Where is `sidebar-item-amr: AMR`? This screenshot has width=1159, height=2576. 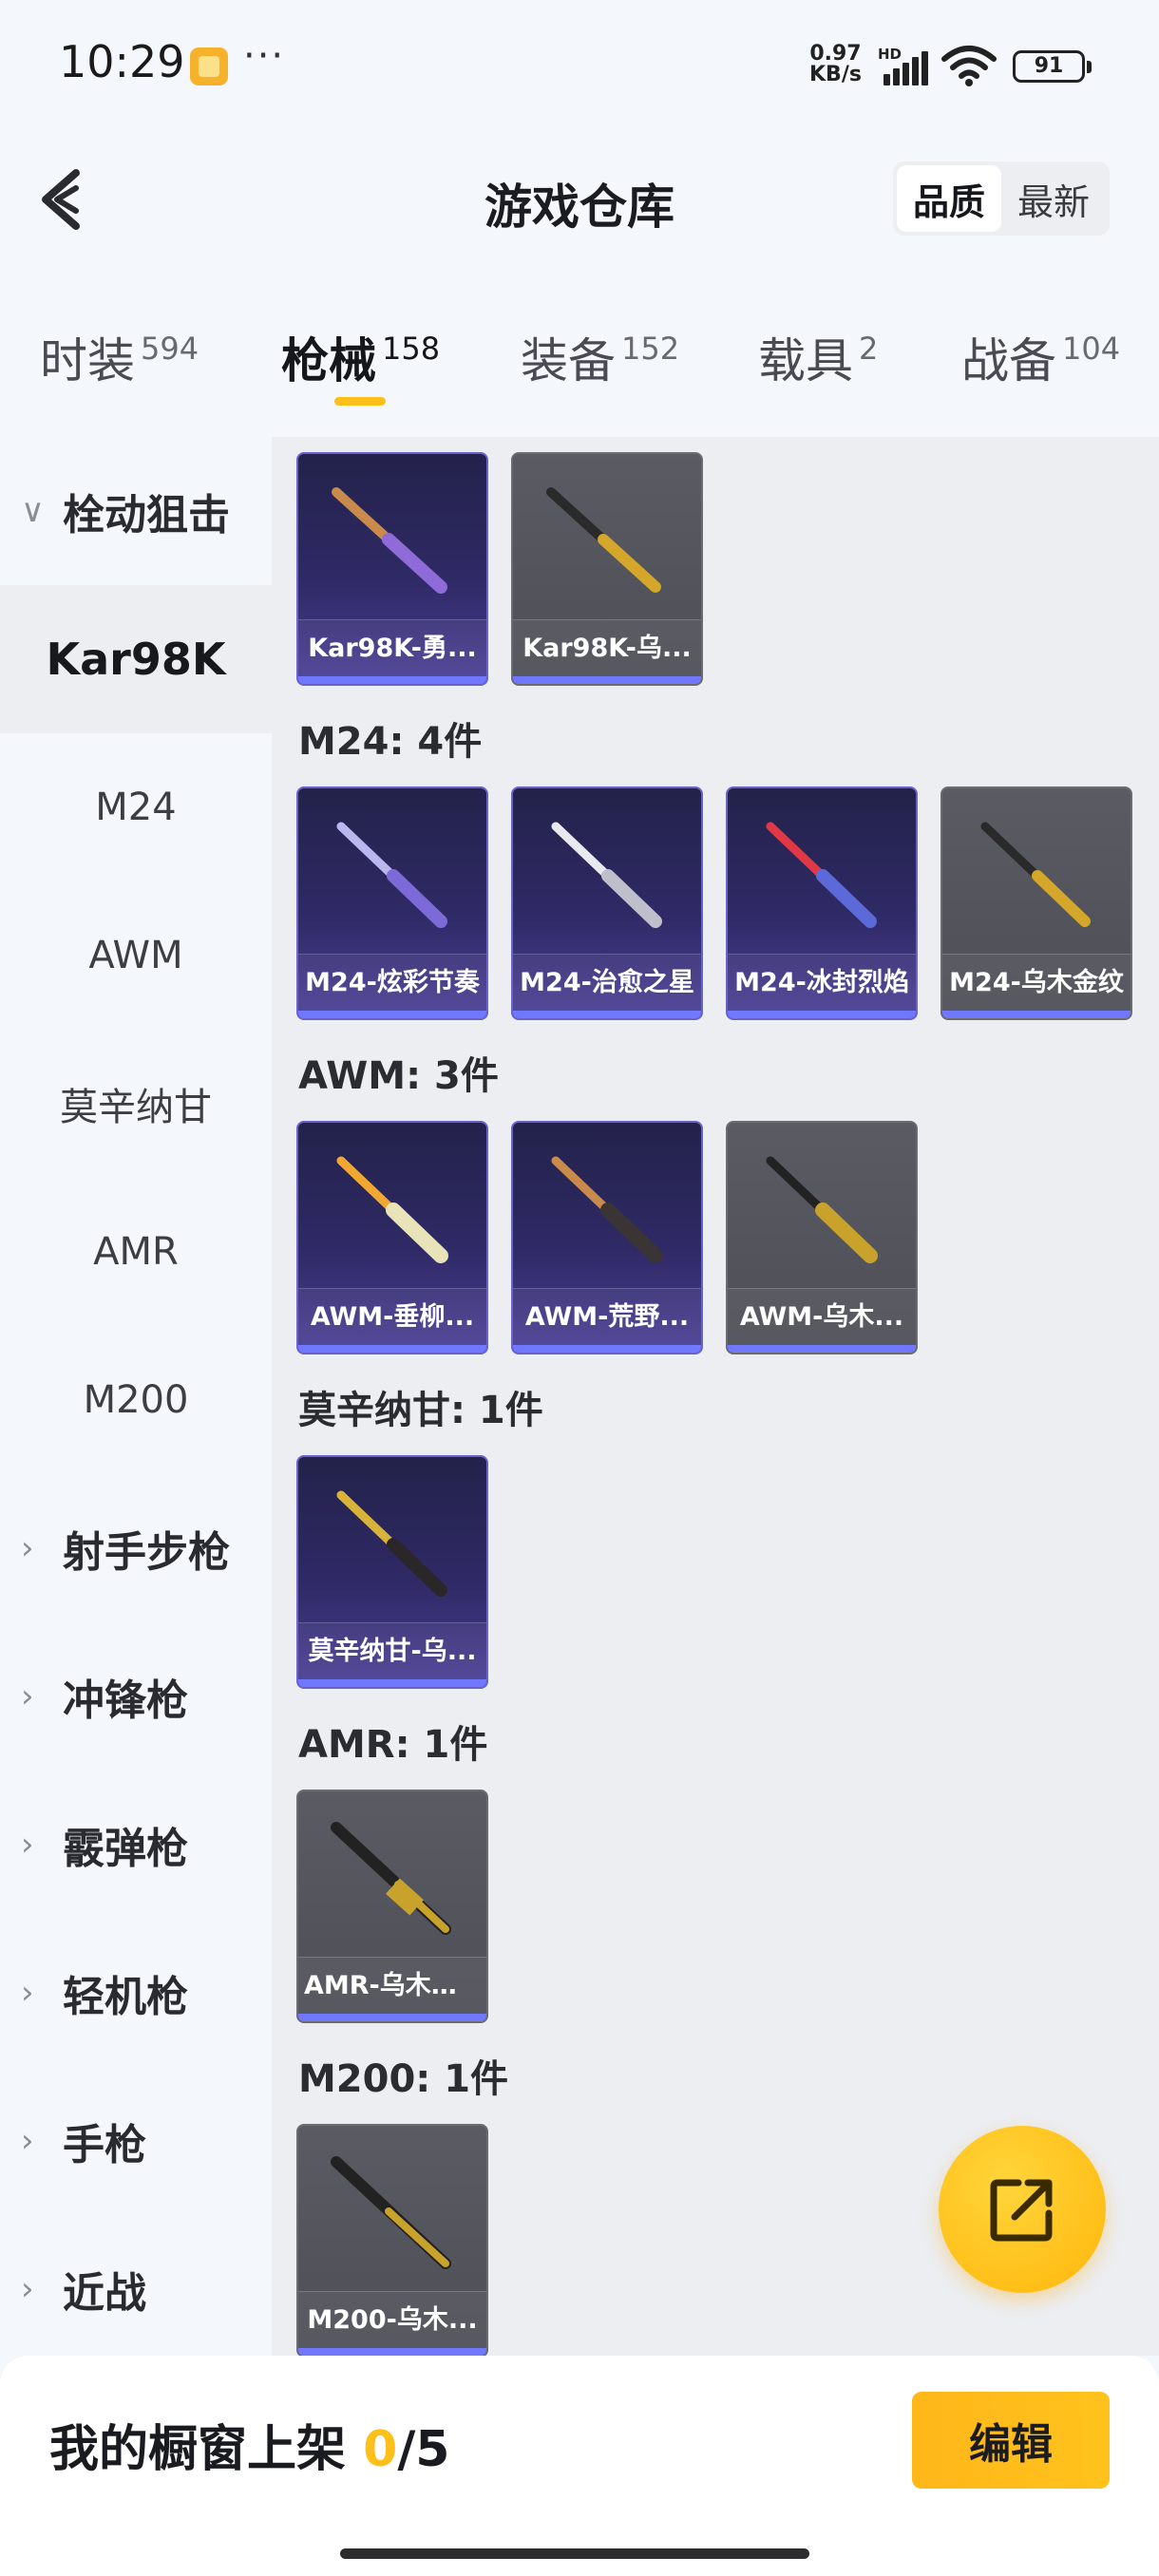 sidebar-item-amr: AMR is located at coordinates (136, 1252).